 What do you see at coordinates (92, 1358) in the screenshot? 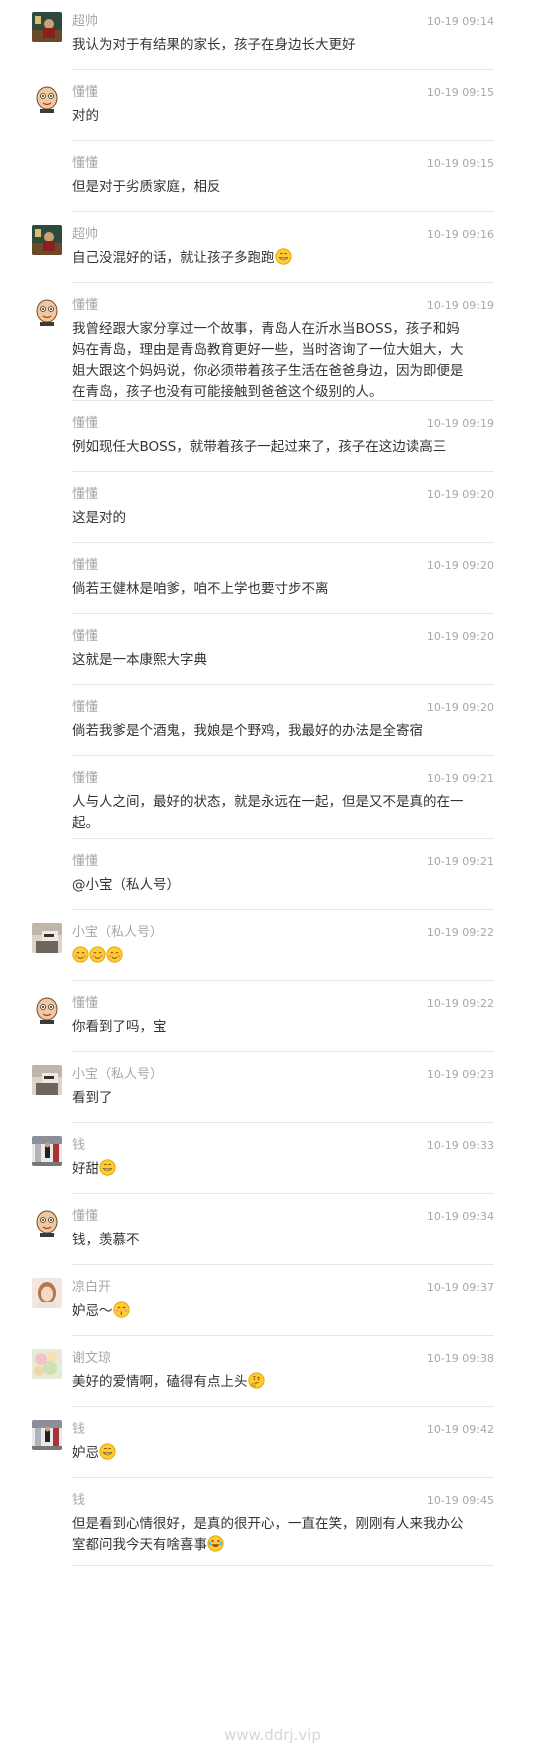
I see `sender-name: 谢文琼` at bounding box center [92, 1358].